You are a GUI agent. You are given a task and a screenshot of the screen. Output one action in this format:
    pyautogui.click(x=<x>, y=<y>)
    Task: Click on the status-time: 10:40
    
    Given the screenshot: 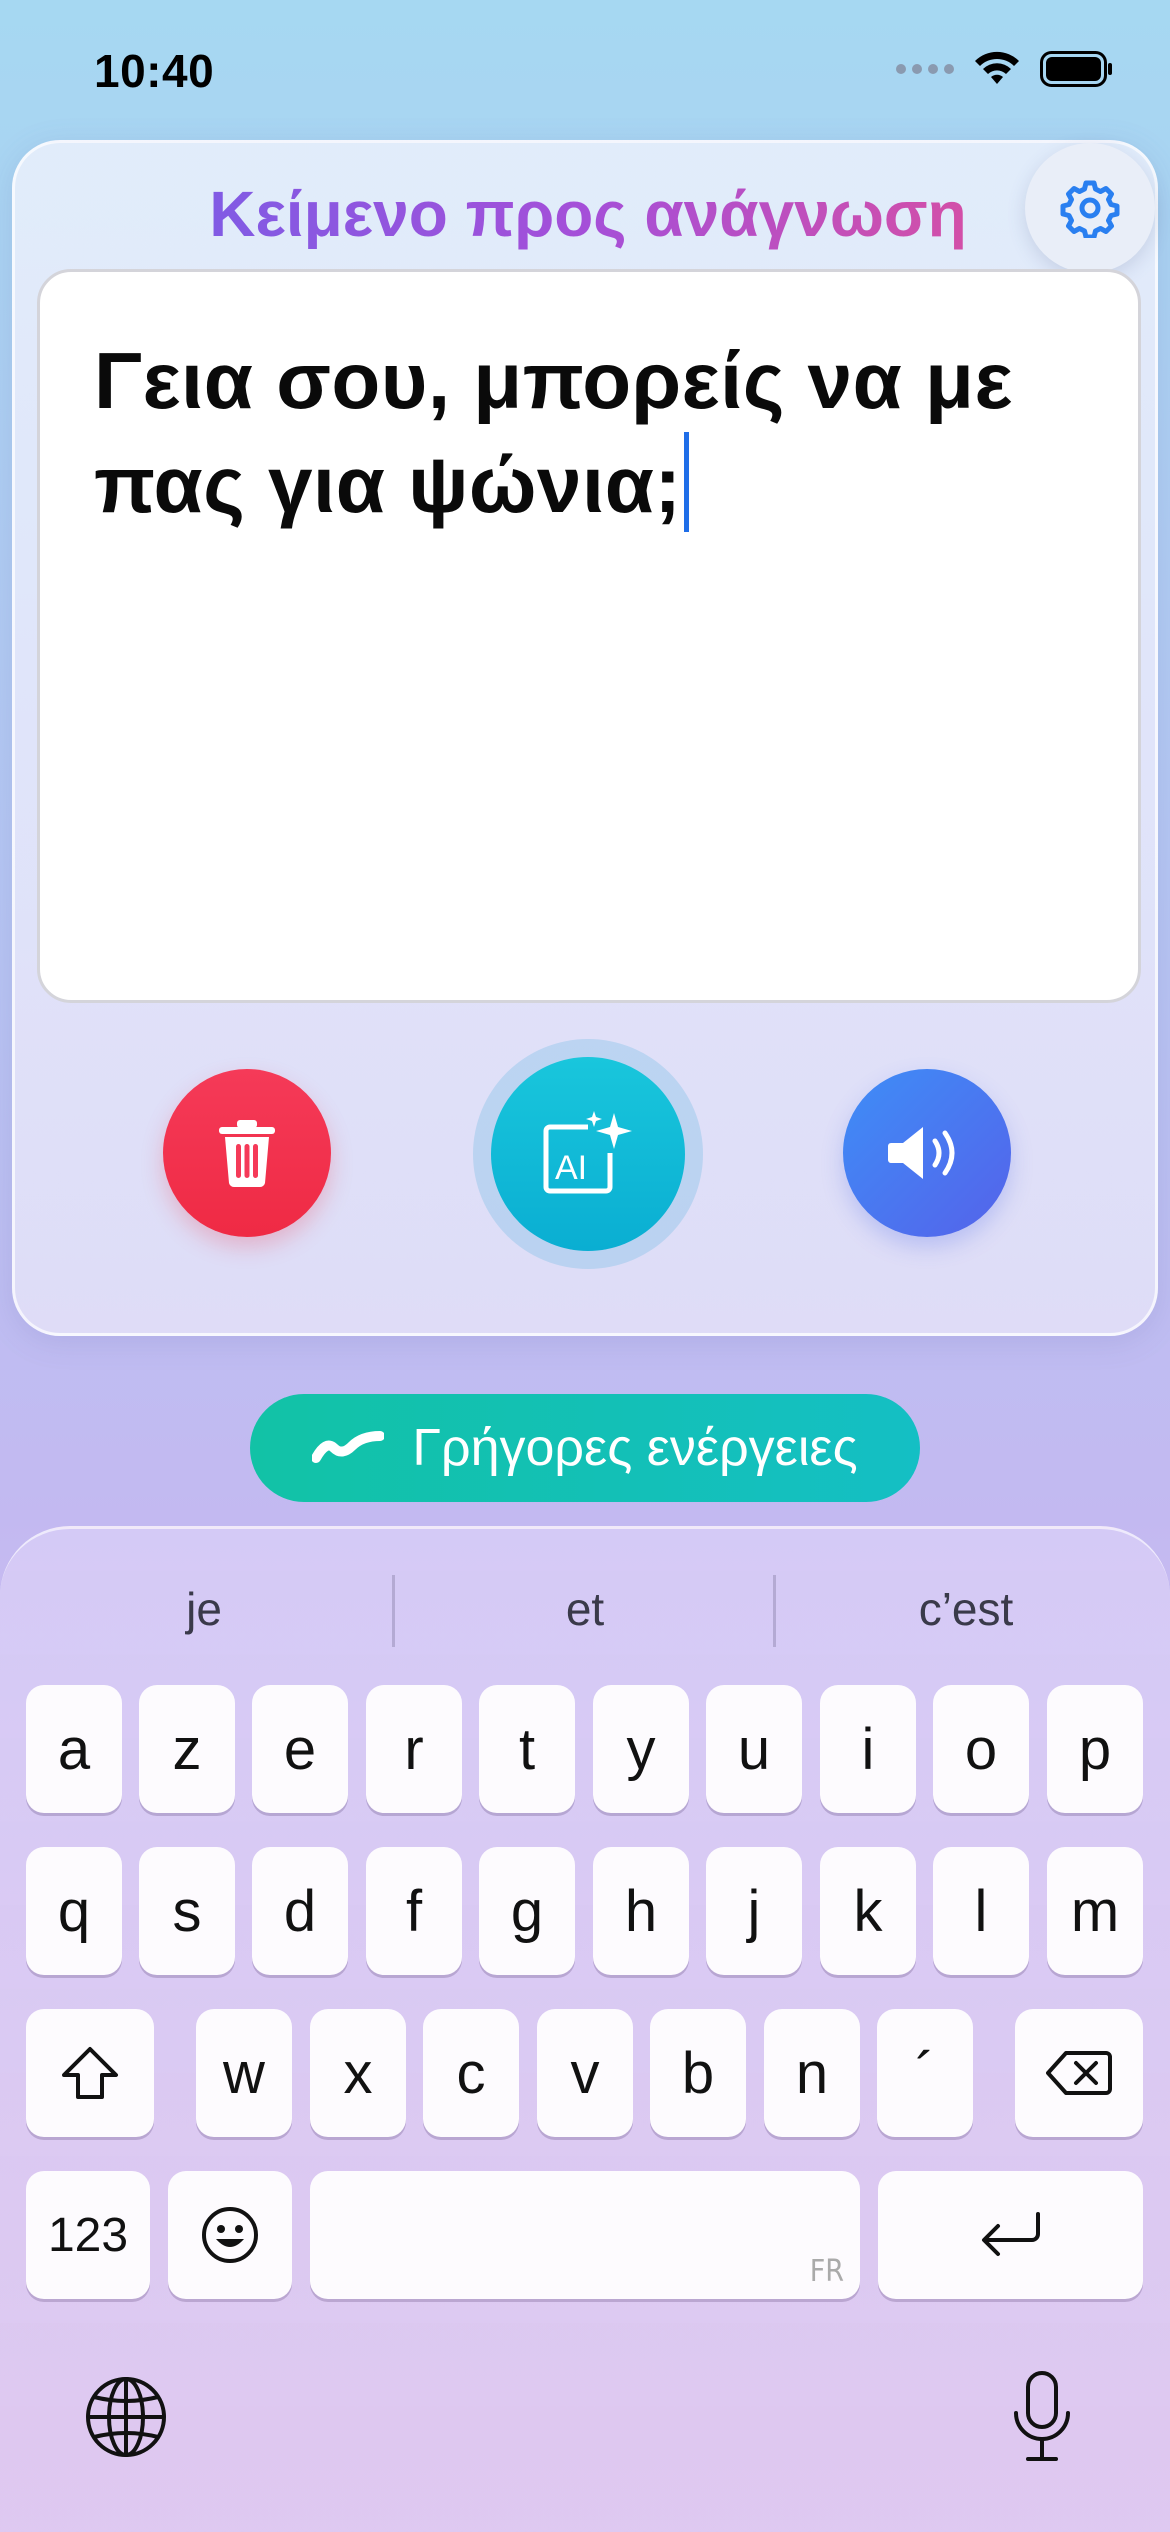 What is the action you would take?
    pyautogui.click(x=154, y=71)
    